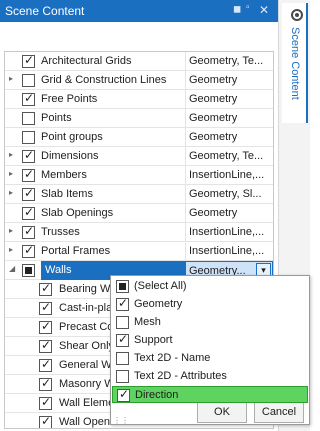 Image resolution: width=320 pixels, height=431 pixels. I want to click on row-label: Trusses, so click(60, 232).